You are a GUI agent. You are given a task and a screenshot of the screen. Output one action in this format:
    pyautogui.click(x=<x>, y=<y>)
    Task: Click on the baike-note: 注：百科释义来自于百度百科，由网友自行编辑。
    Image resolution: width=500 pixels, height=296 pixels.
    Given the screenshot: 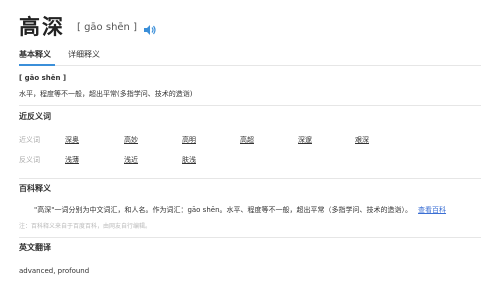 What is the action you would take?
    pyautogui.click(x=85, y=226)
    